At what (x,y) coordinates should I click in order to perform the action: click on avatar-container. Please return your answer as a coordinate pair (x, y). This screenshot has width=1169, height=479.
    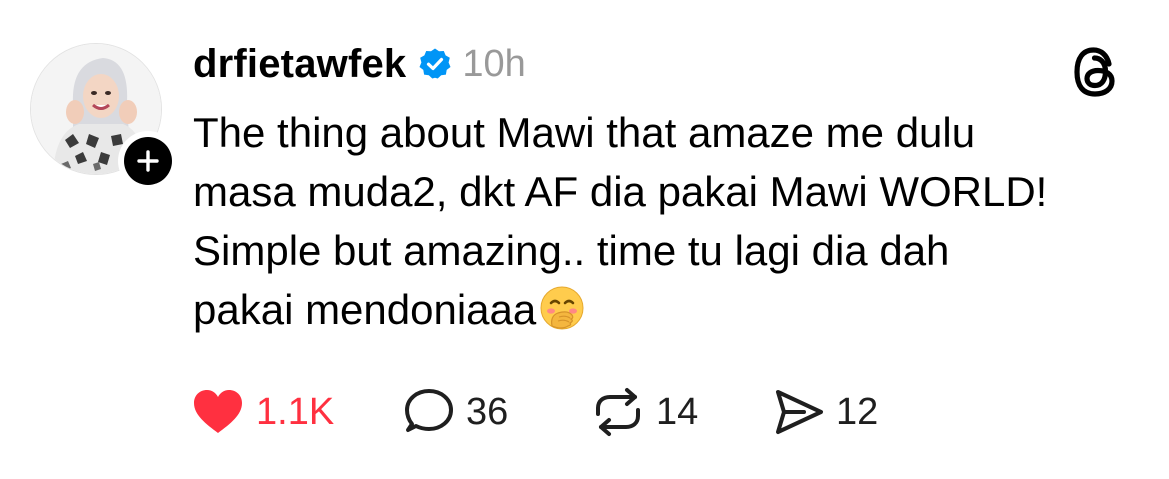
    Looking at the image, I should click on (104, 117).